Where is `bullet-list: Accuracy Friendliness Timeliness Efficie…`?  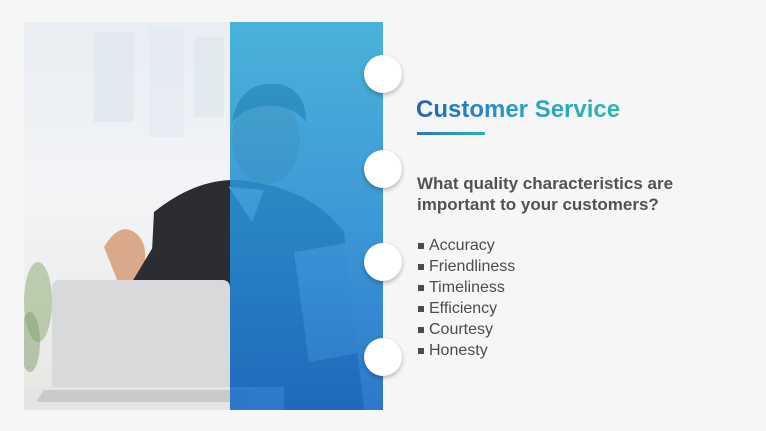 bullet-list: Accuracy Friendliness Timeliness Efficie… is located at coordinates (466, 298).